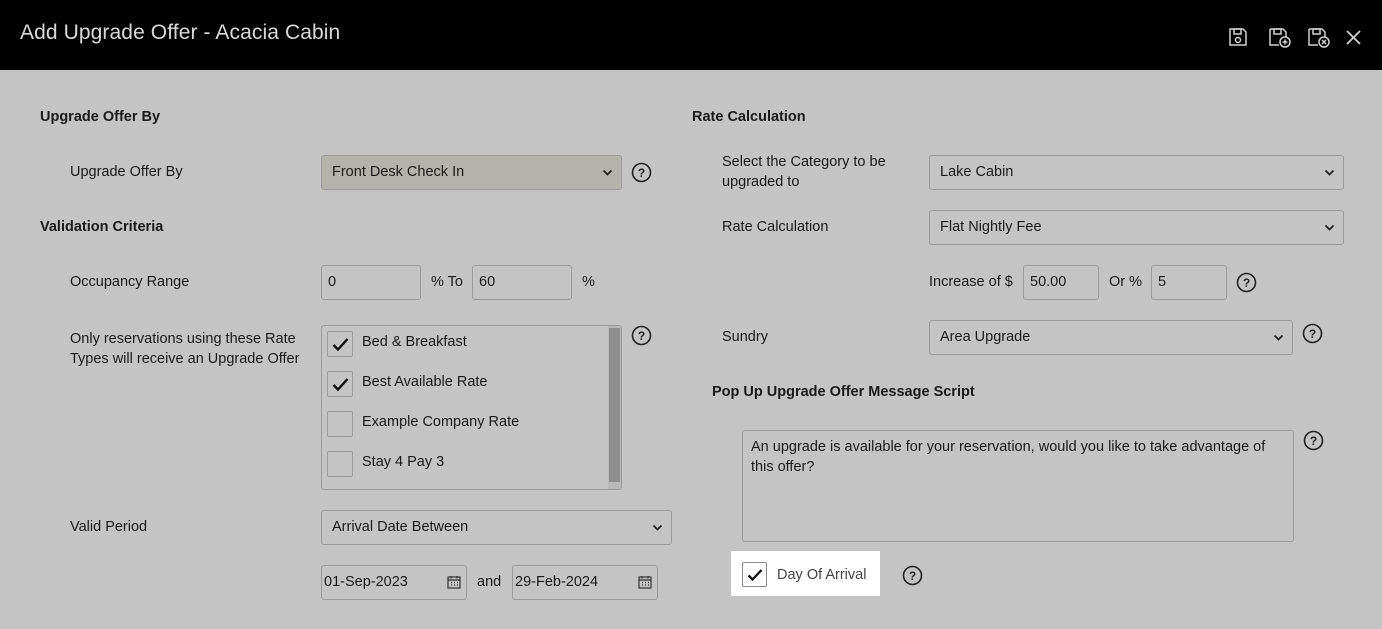 This screenshot has height=629, width=1382. What do you see at coordinates (398, 172) in the screenshot?
I see `upgrade-offer-by-value: Front Desk Check In` at bounding box center [398, 172].